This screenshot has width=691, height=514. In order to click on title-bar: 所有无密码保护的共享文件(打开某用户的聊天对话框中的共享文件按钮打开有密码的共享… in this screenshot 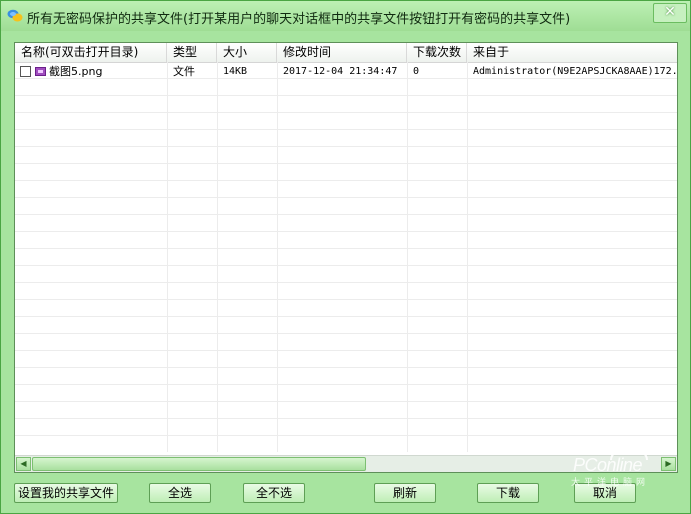, I will do `click(345, 16)`.